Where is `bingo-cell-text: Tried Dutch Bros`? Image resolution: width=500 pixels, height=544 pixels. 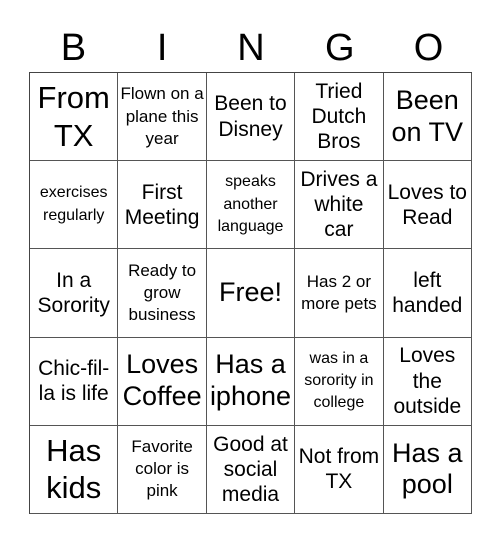
bingo-cell-text: Tried Dutch Bros is located at coordinates (339, 116).